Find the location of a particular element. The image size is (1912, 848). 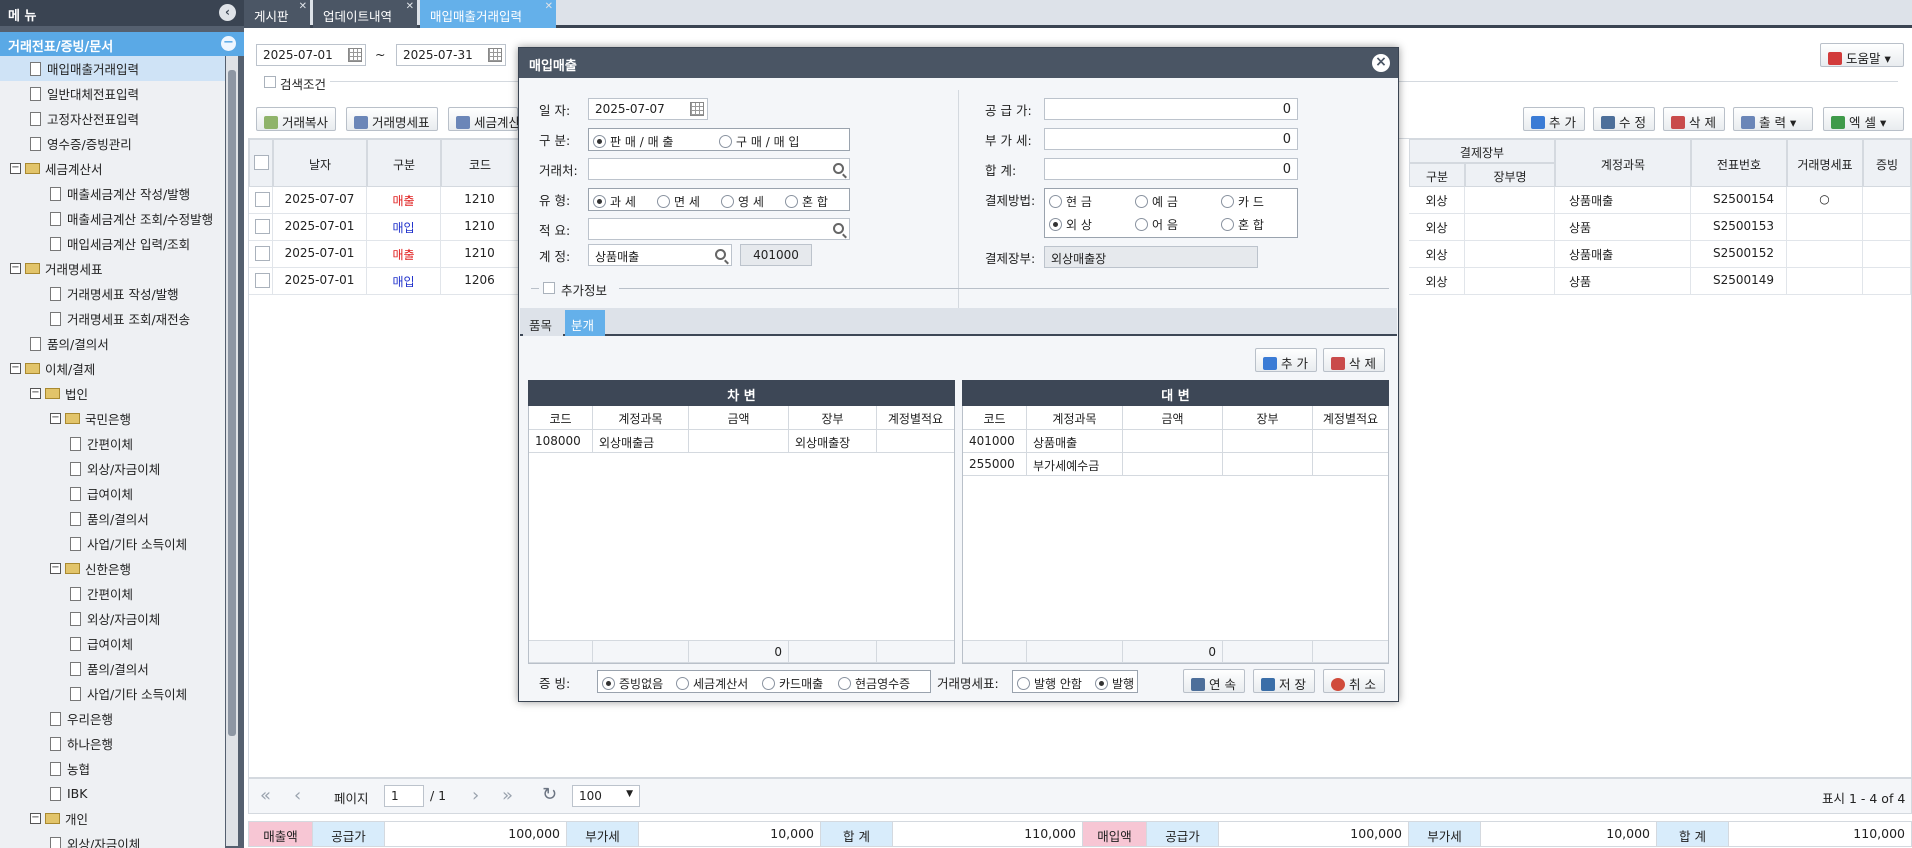

sidebar-item: 농협 is located at coordinates (112, 768).